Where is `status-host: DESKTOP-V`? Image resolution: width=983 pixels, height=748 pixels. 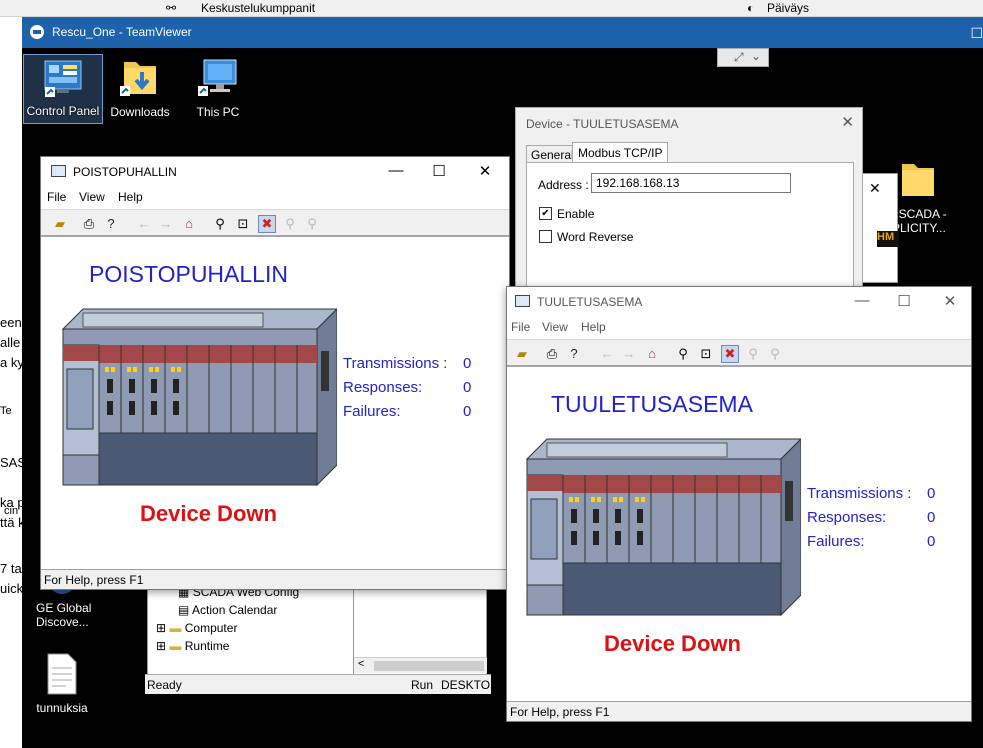
status-host: DESKTOP-V is located at coordinates (472, 692).